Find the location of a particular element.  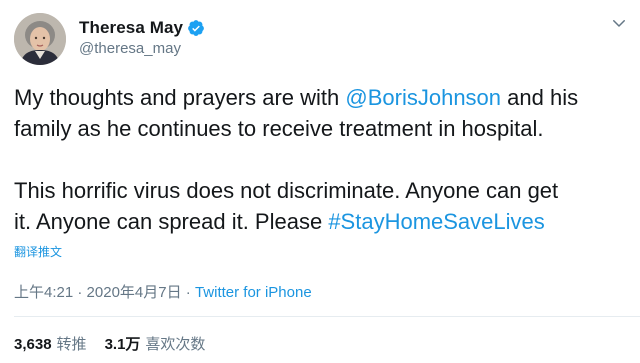

hashtag-link: #StayHomeSaveLives is located at coordinates (436, 221).